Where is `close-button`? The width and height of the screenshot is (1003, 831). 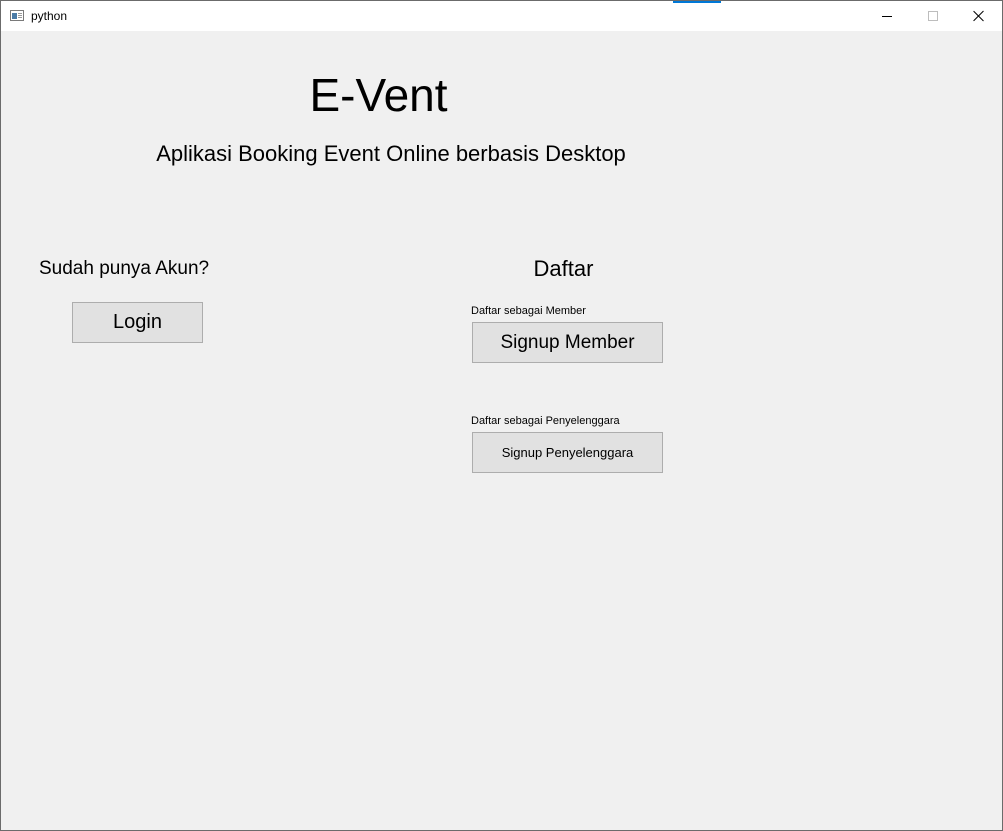 close-button is located at coordinates (979, 16).